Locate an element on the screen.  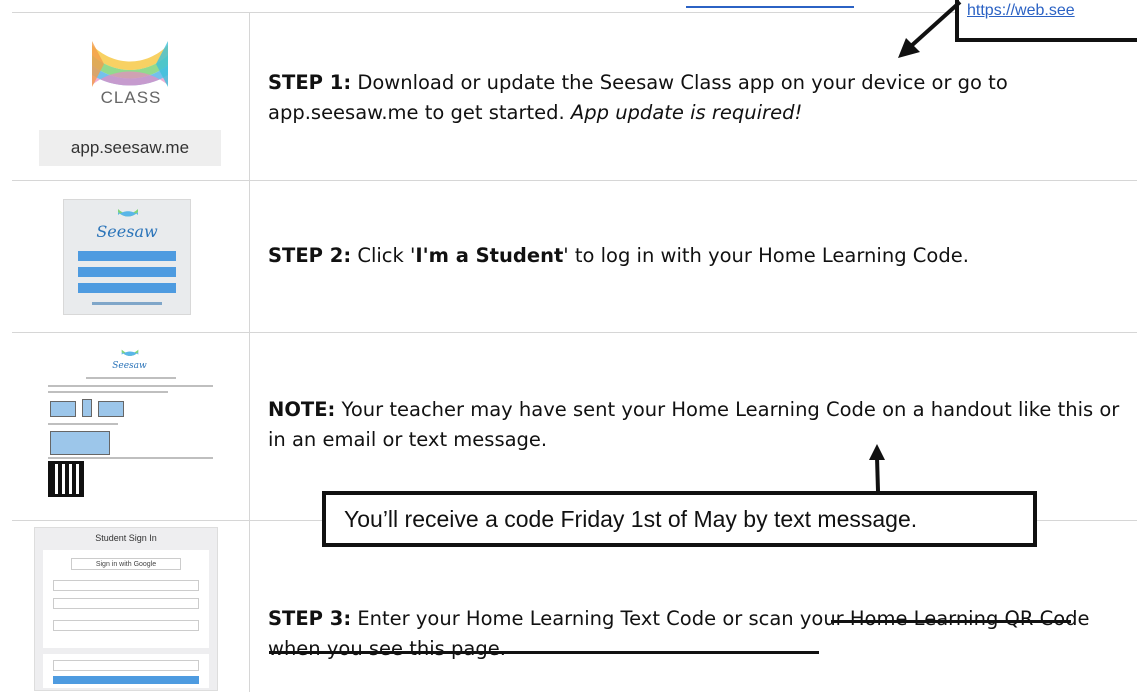
student-sign-in-screenshot: Student Sign In Sign in with Google is located at coordinates (126, 609).